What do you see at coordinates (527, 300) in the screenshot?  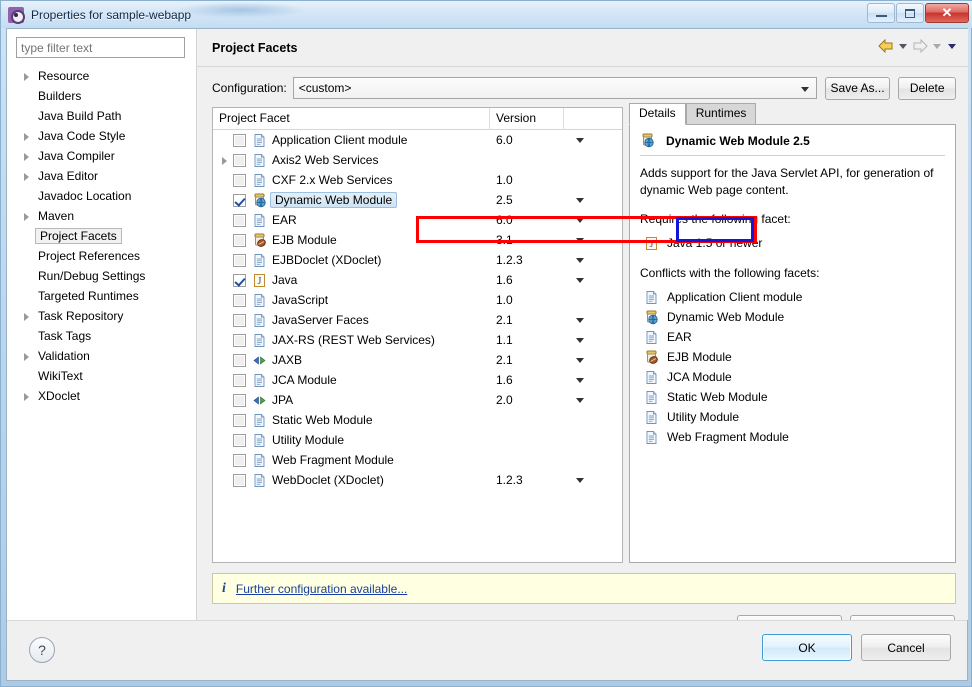 I see `facet-version-cell: 1.0` at bounding box center [527, 300].